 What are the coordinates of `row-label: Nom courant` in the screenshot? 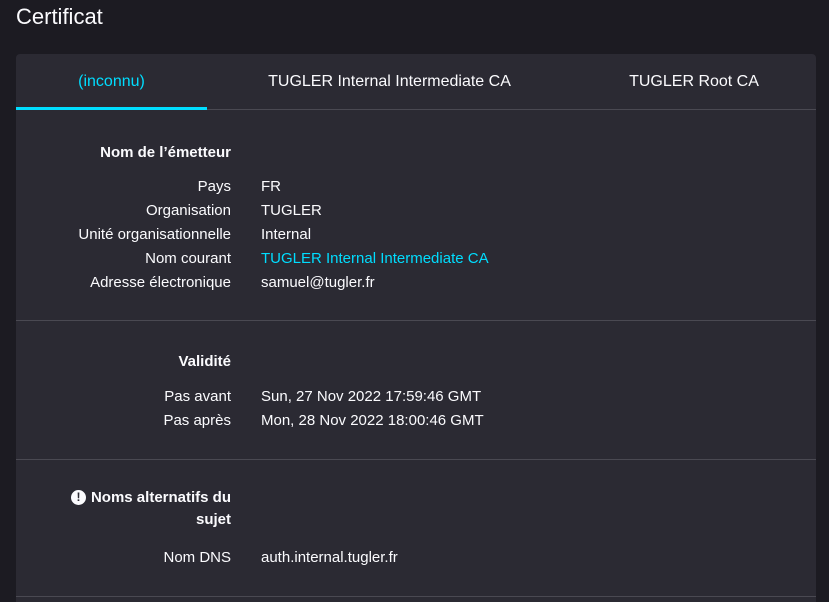 It's located at (188, 258).